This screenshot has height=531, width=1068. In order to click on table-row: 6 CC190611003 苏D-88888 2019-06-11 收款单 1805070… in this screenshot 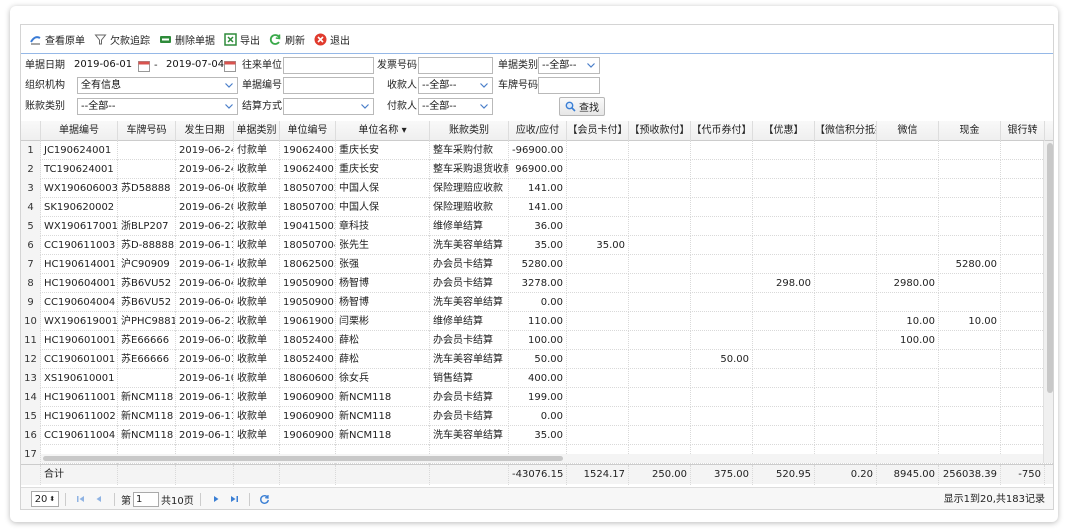, I will do `click(537, 245)`.